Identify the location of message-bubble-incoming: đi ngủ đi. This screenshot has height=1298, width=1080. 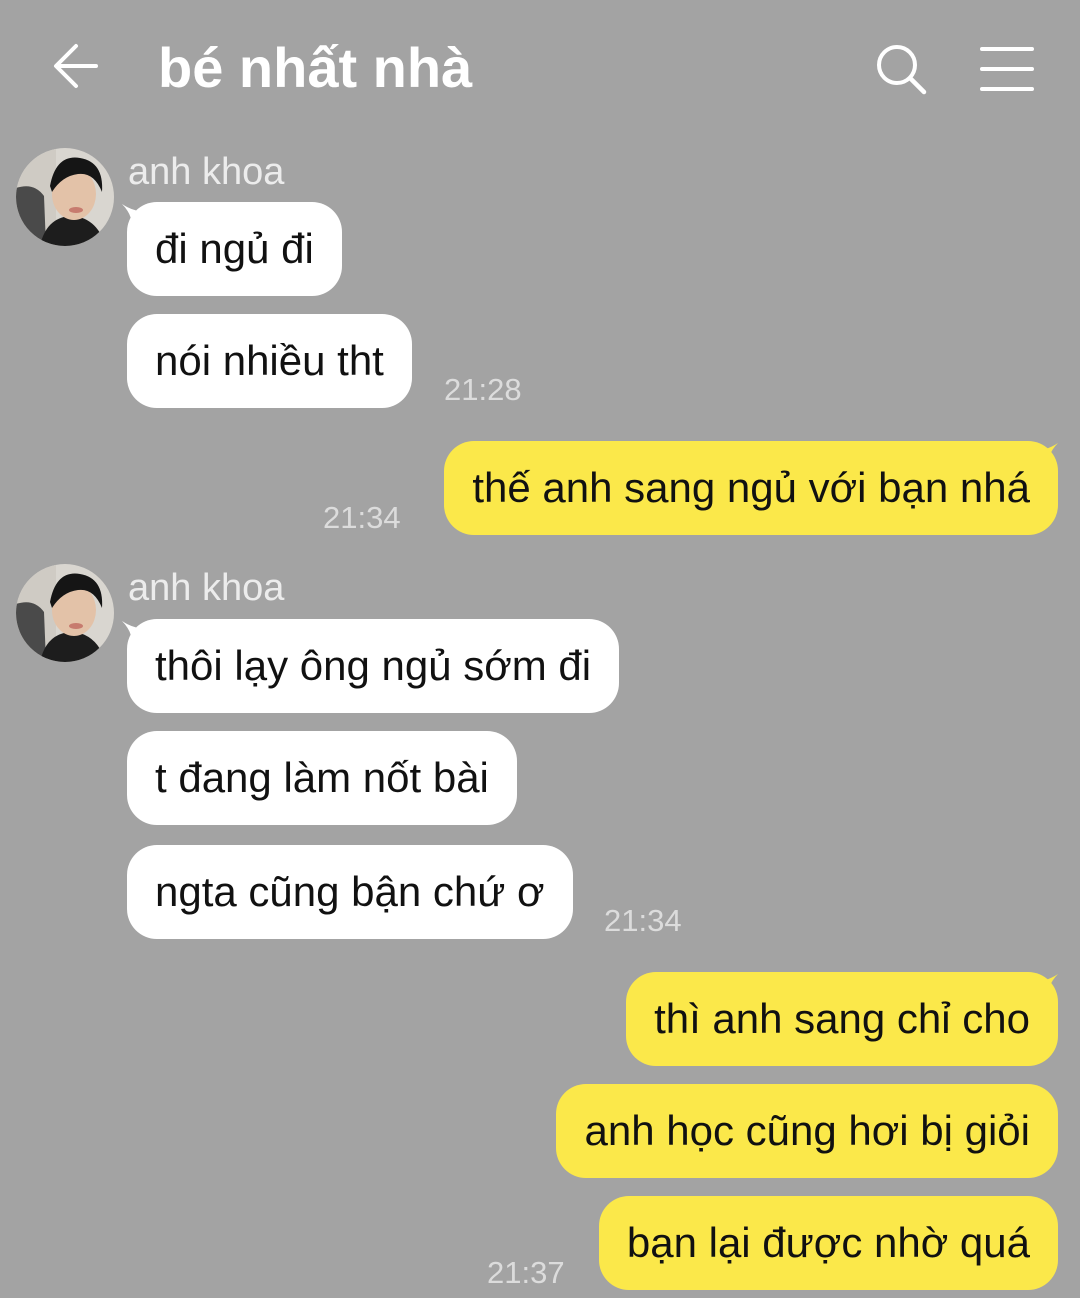
(234, 249).